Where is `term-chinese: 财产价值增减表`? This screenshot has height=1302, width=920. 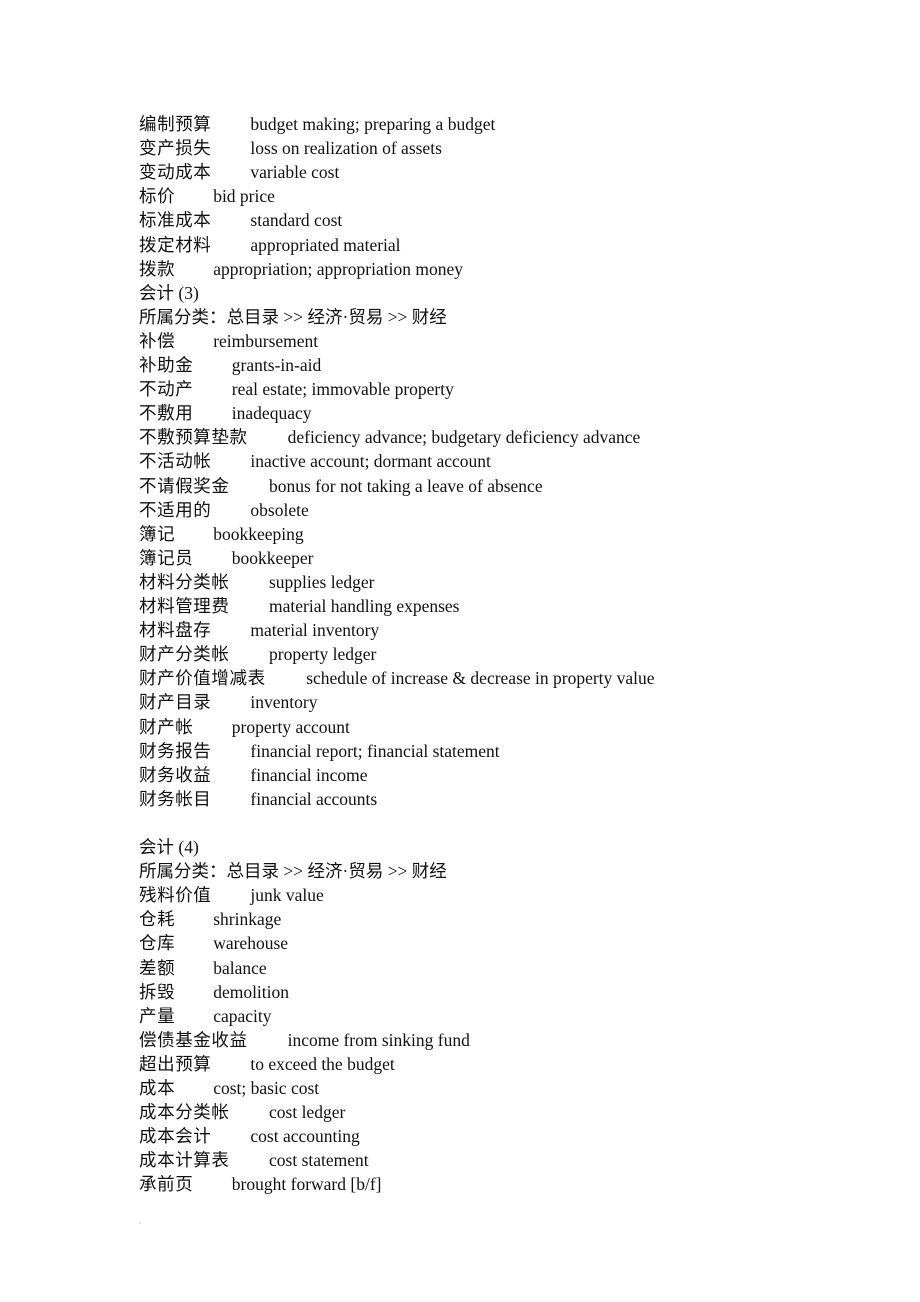
term-chinese: 财产价值增减表 is located at coordinates (202, 678).